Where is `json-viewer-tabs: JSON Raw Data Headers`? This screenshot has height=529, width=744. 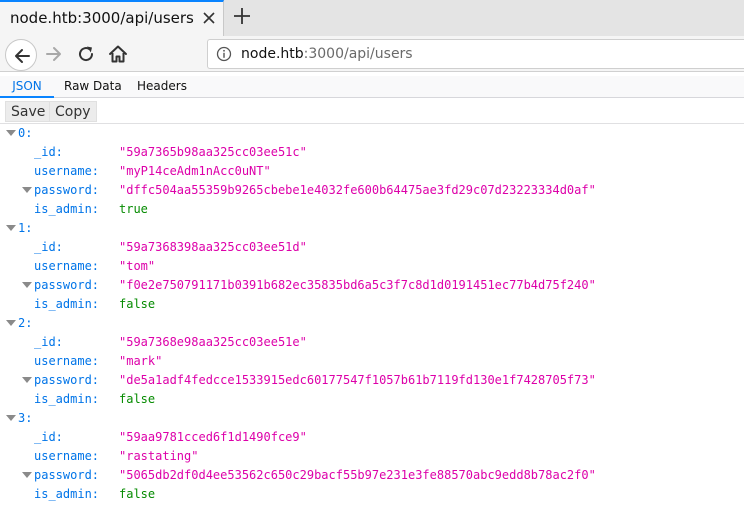 json-viewer-tabs: JSON Raw Data Headers is located at coordinates (372, 87).